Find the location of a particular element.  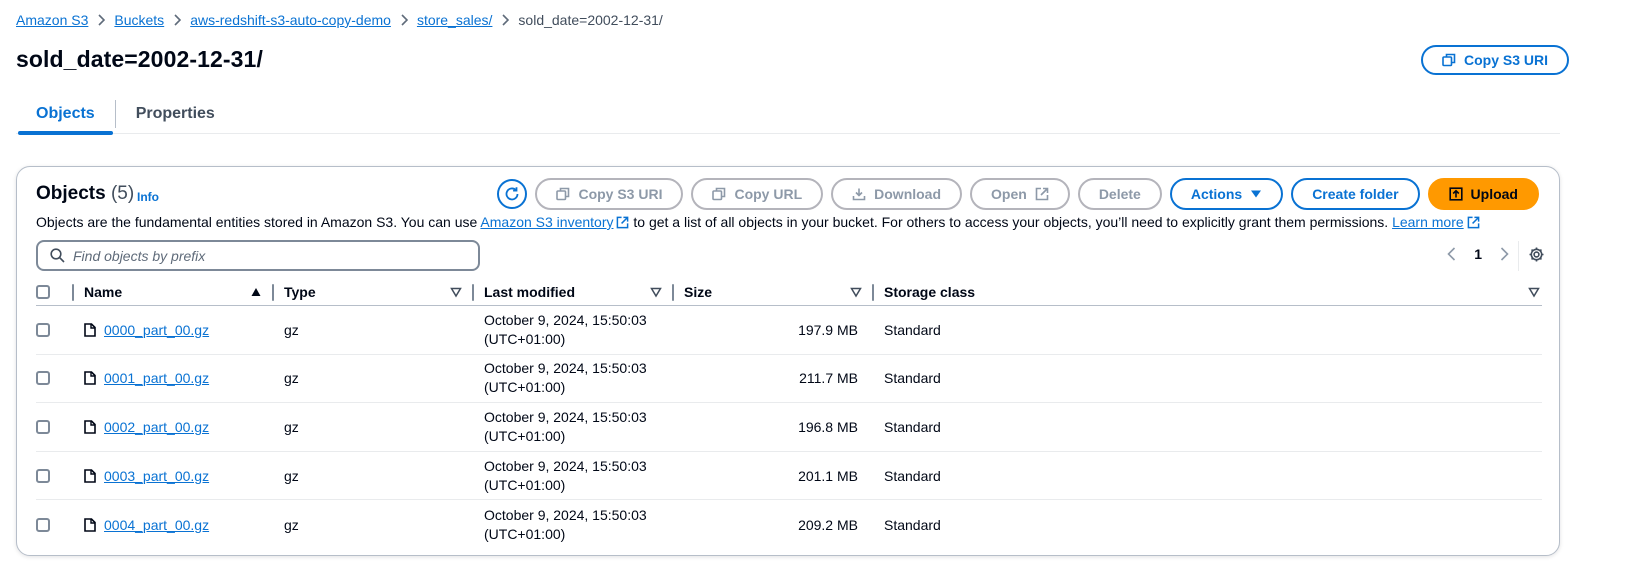

name-cell: 0004_part_00.gz is located at coordinates (174, 525).